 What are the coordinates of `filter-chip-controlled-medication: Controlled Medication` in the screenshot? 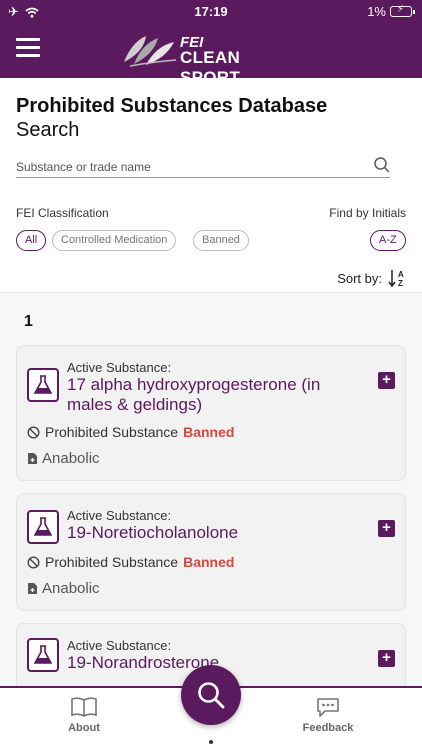 It's located at (114, 240).